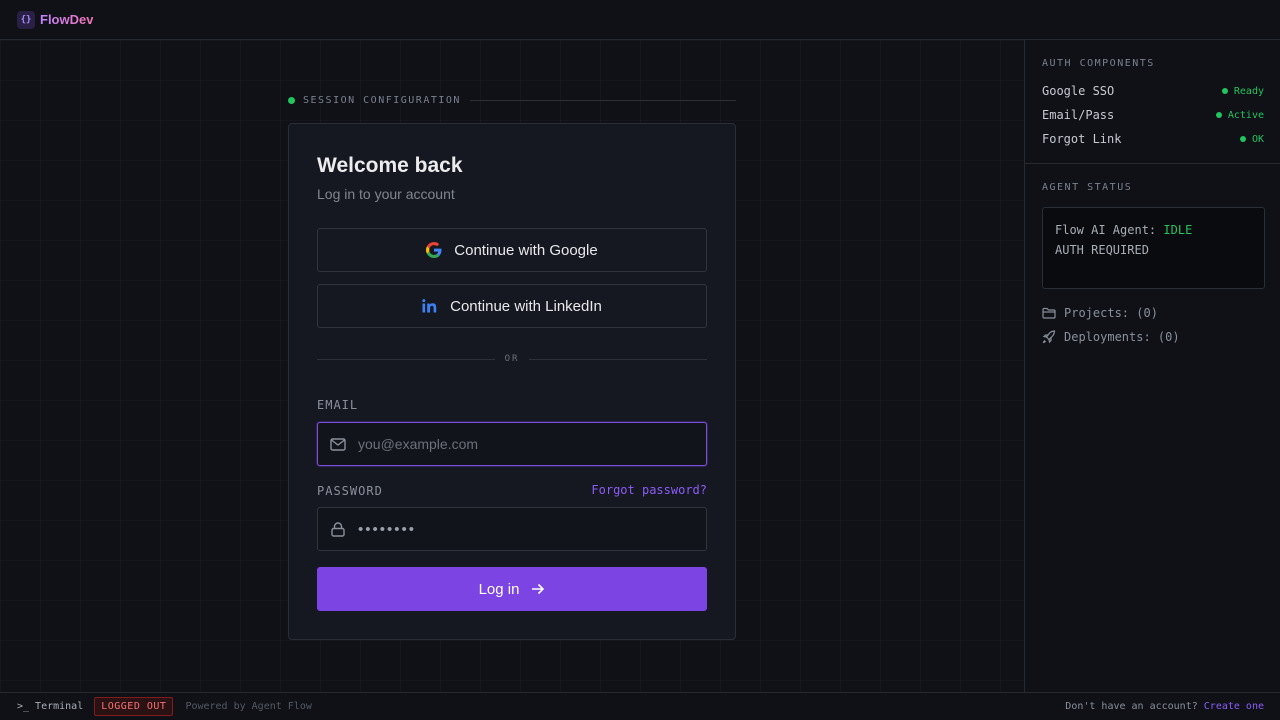  I want to click on component-name: Forgot Link, so click(1082, 139).